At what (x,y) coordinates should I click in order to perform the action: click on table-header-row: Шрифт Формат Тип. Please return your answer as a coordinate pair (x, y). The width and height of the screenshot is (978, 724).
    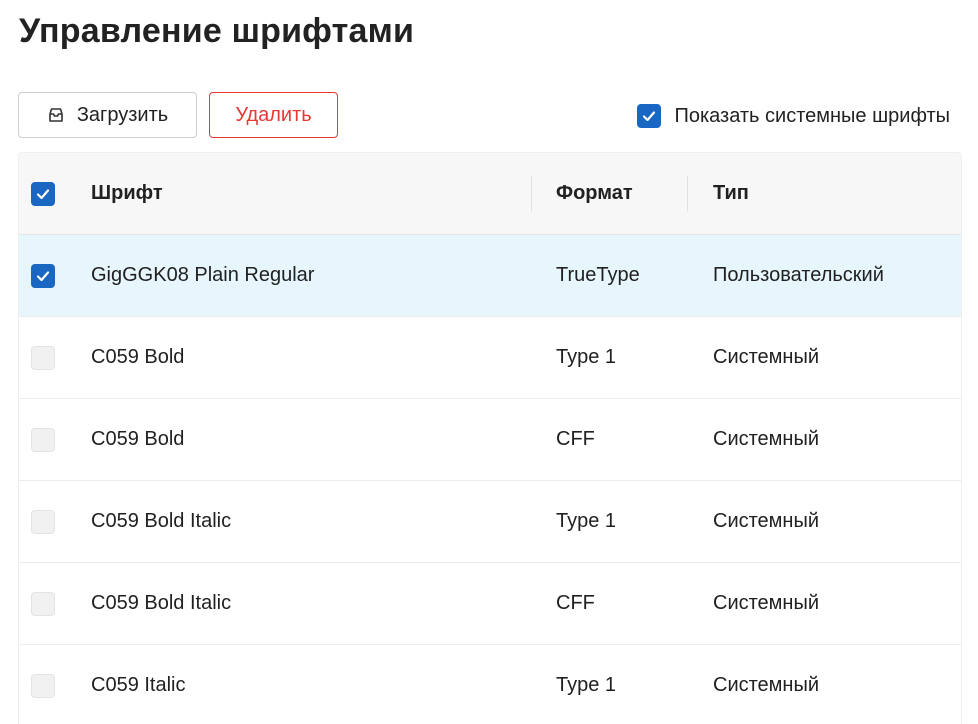
    Looking at the image, I should click on (490, 194).